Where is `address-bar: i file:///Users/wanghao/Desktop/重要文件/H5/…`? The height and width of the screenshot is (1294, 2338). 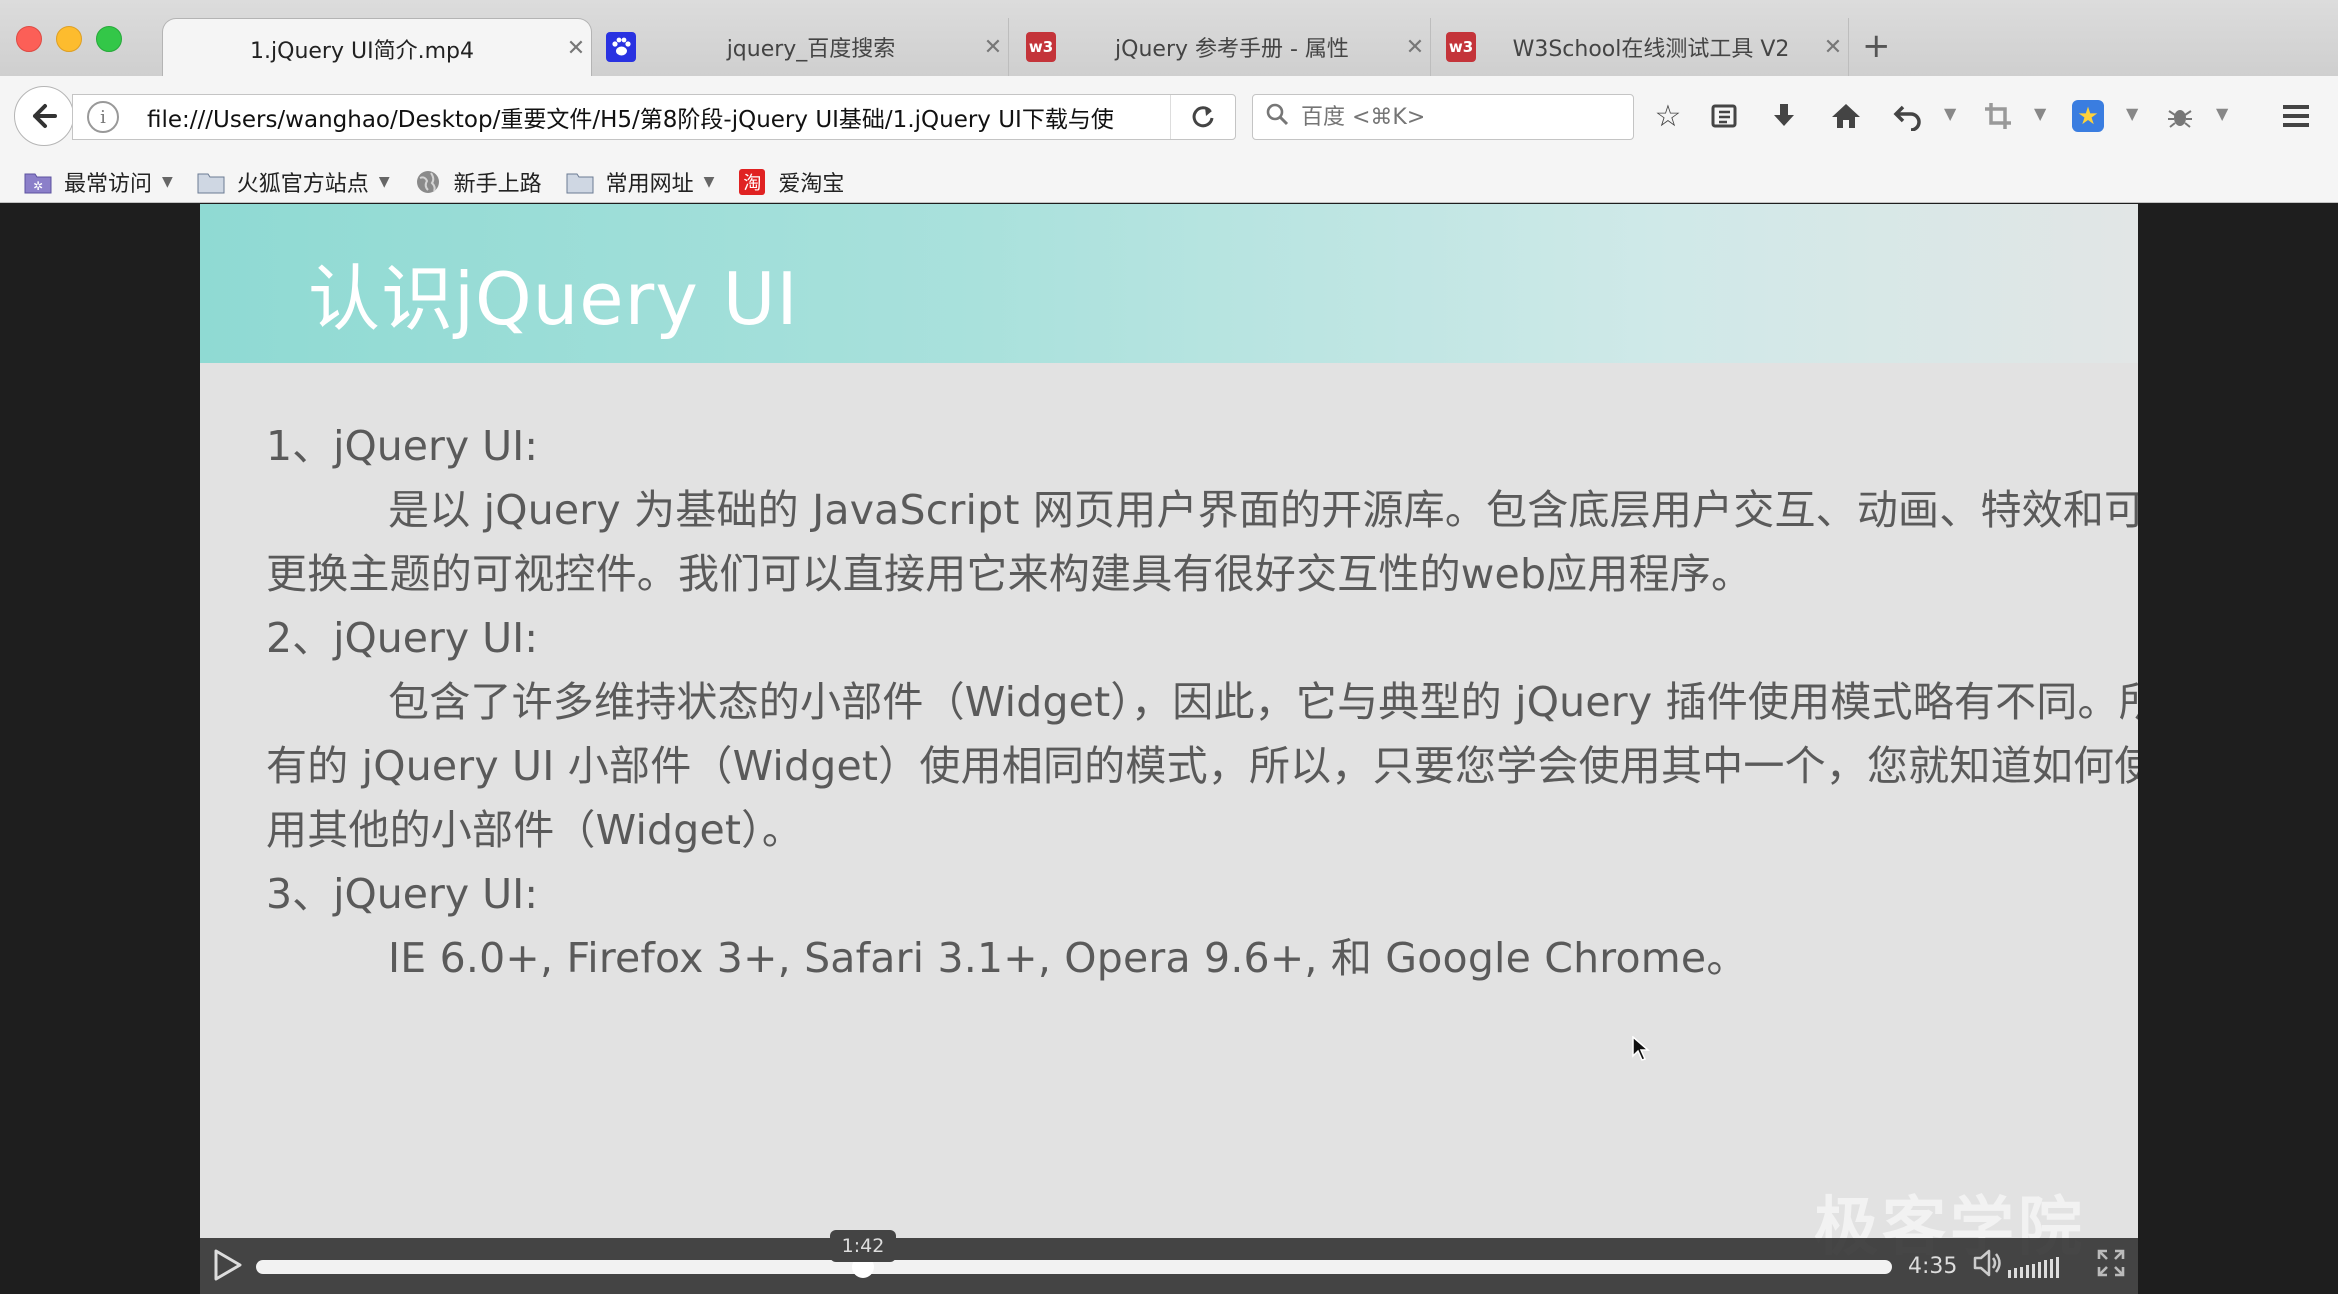 address-bar: i file:///Users/wanghao/Desktop/重要文件/H5/… is located at coordinates (654, 117).